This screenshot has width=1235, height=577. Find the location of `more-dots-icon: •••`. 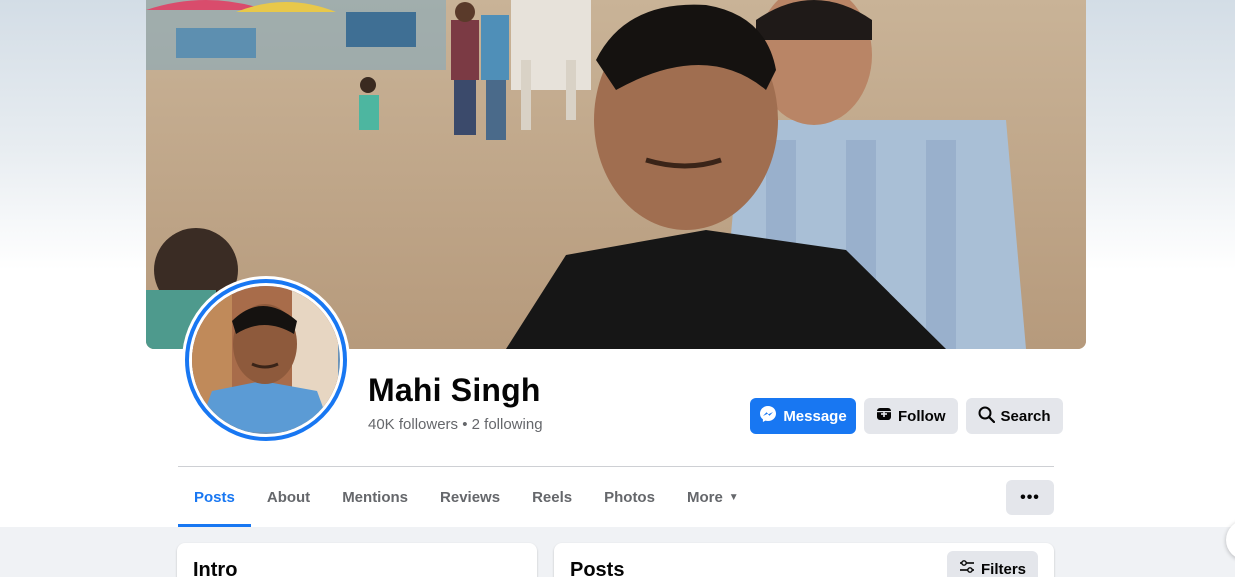

more-dots-icon: ••• is located at coordinates (1030, 497).